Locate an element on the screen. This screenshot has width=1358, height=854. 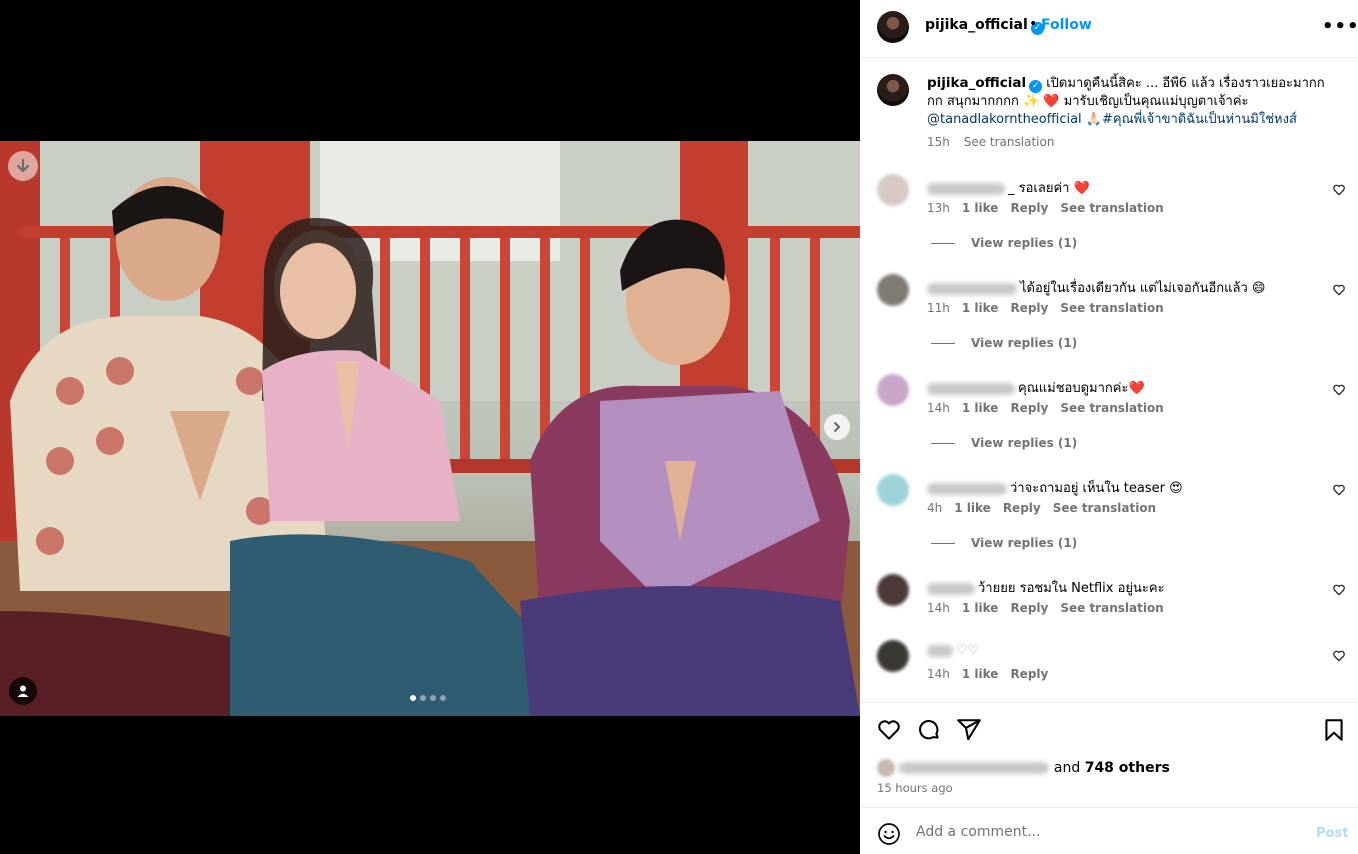
author-avatar is located at coordinates (893, 27).